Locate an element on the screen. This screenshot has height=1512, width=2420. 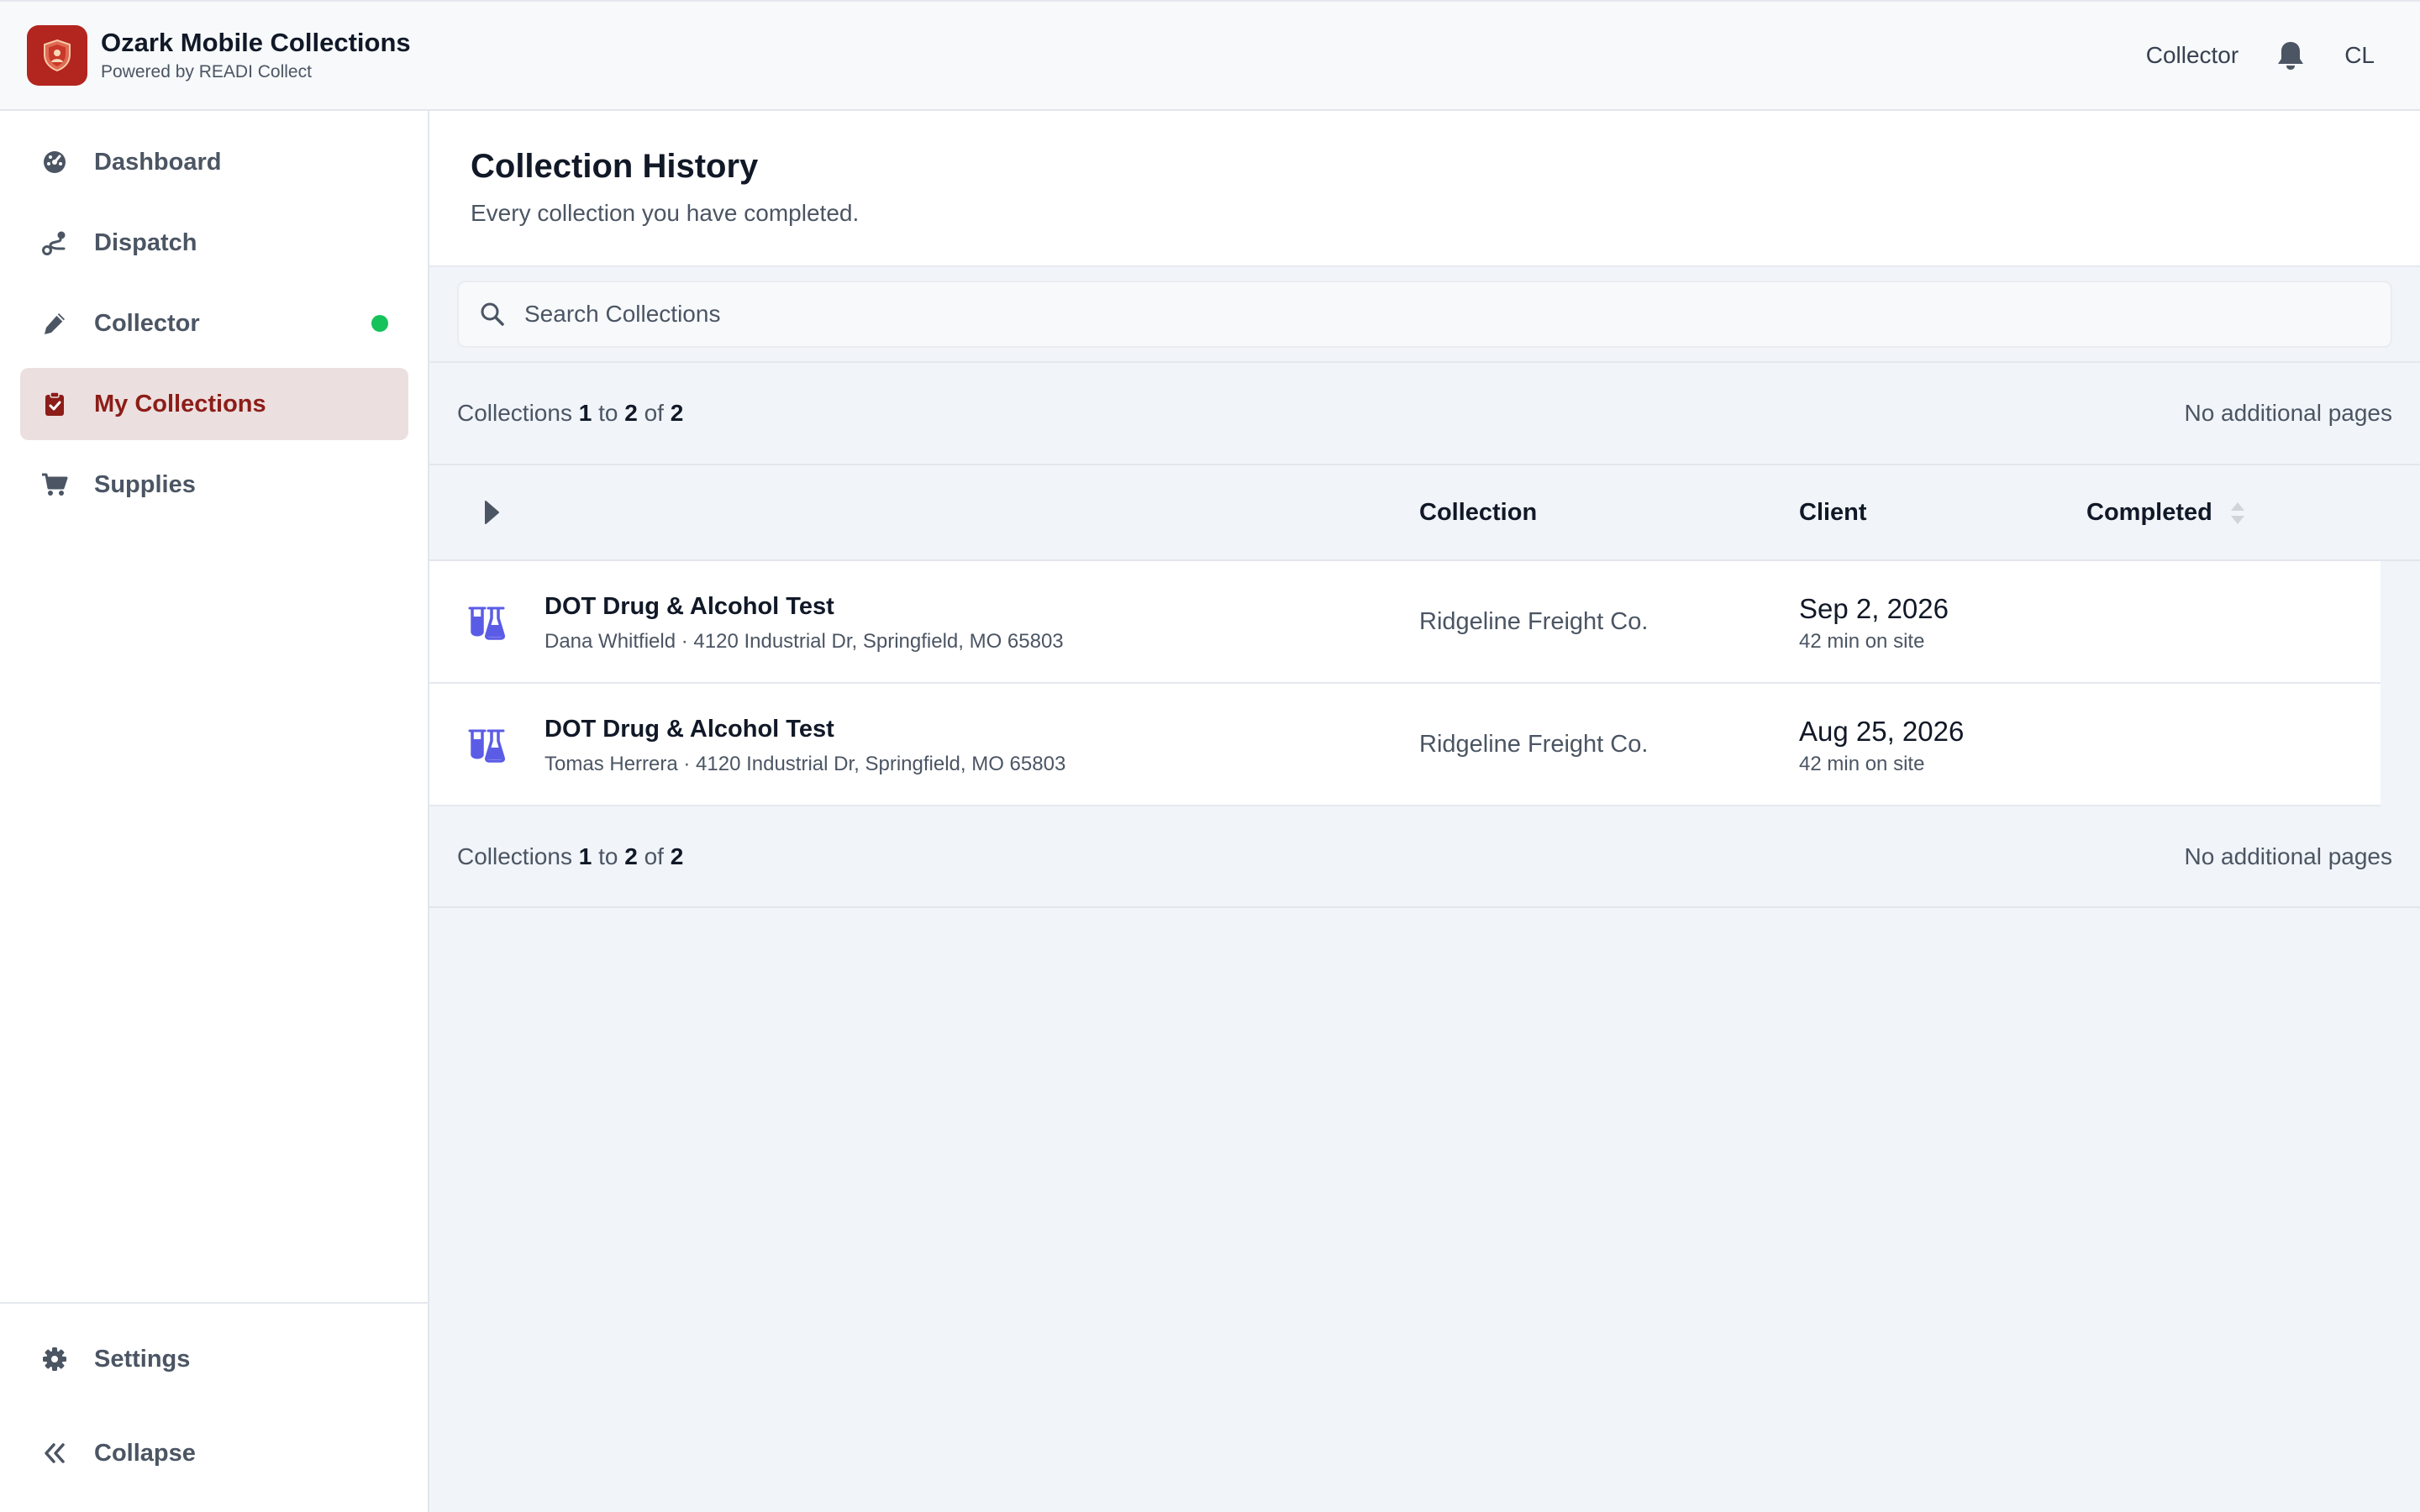
table-header: Collection Client Completed is located at coordinates (1424, 512).